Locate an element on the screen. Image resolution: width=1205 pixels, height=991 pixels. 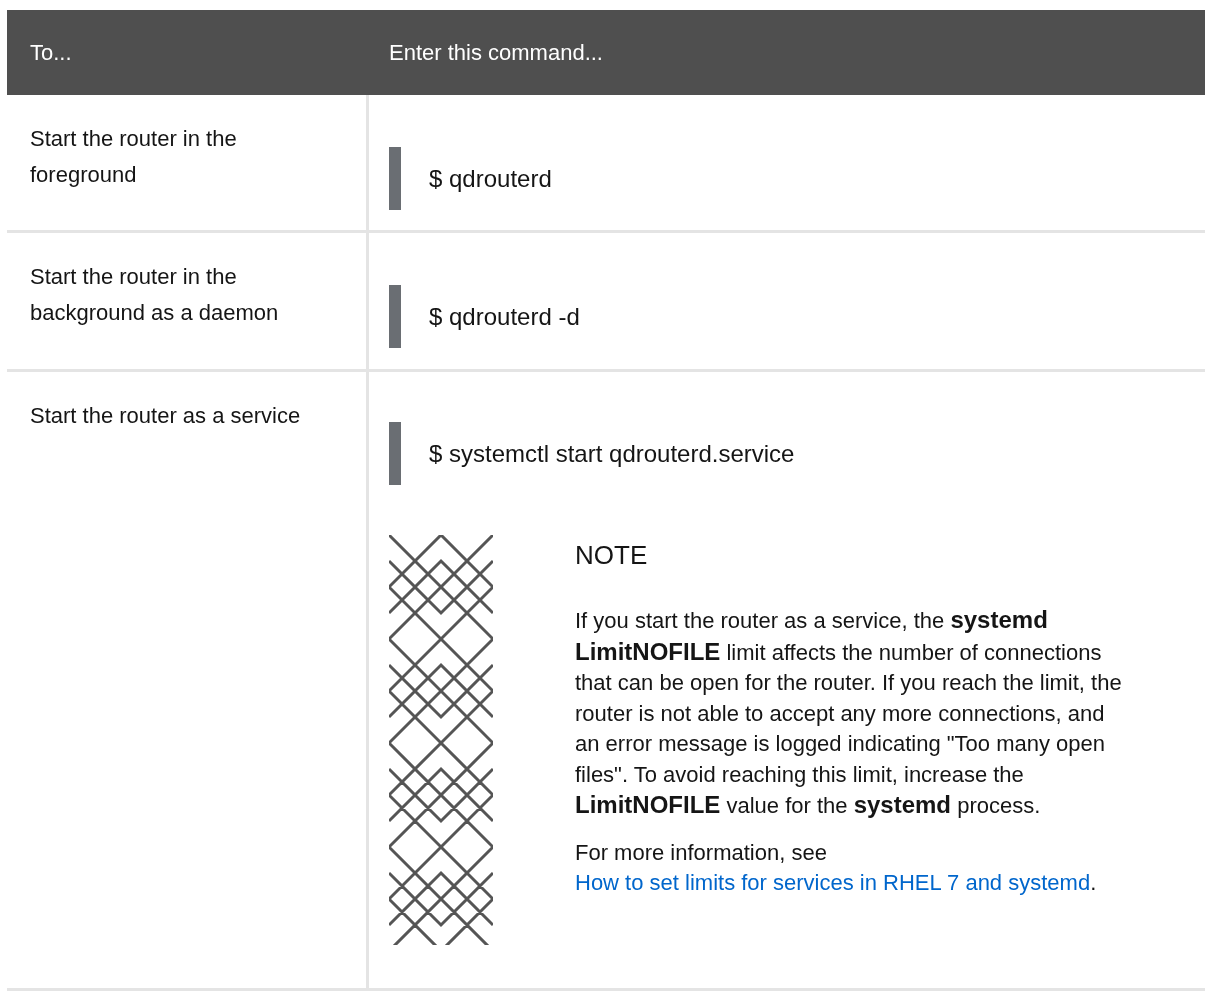
command-text: $ systemctl start qdrouterd.service is located at coordinates (612, 453).